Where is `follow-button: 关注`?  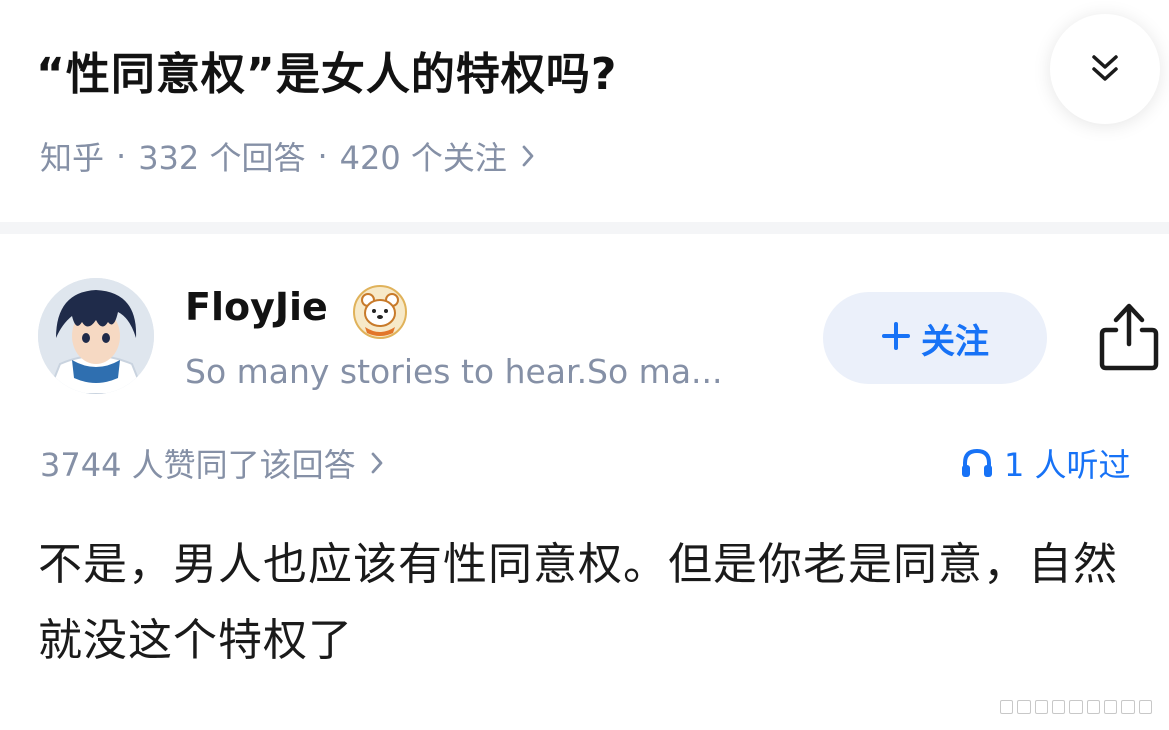
follow-button: 关注 is located at coordinates (935, 338).